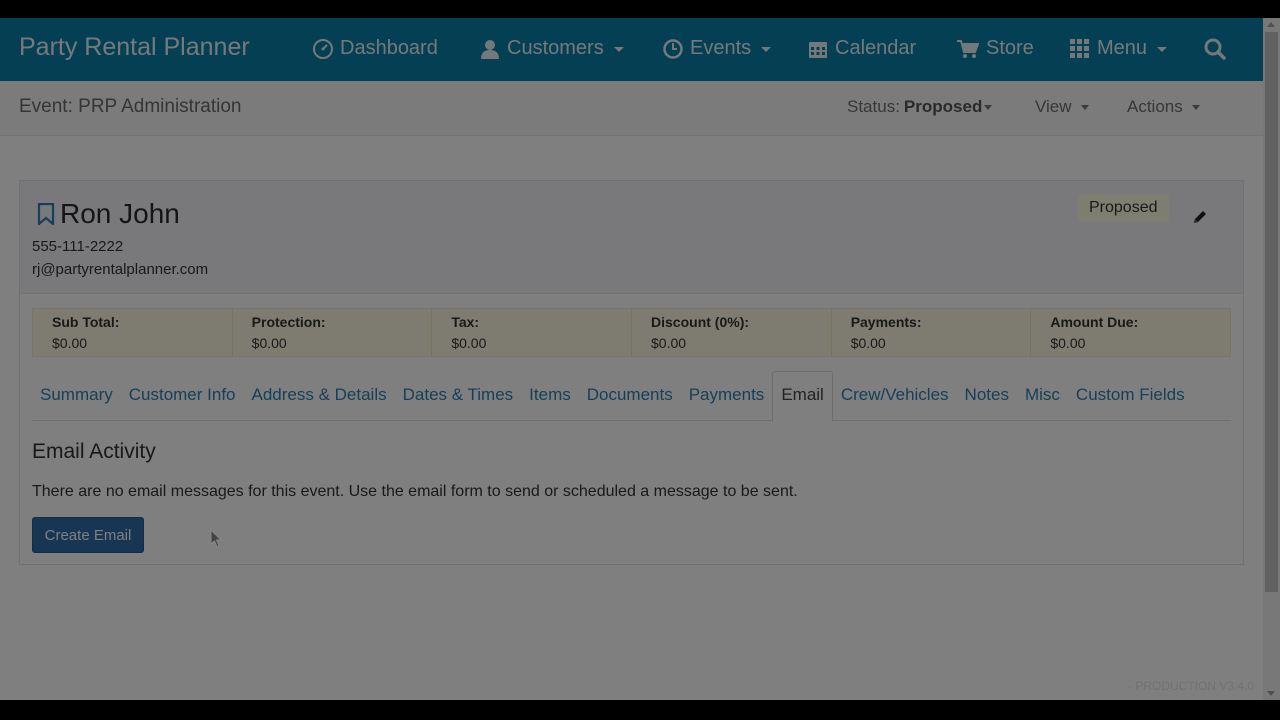  I want to click on nav-dashboard-label: Dashboard, so click(389, 48).